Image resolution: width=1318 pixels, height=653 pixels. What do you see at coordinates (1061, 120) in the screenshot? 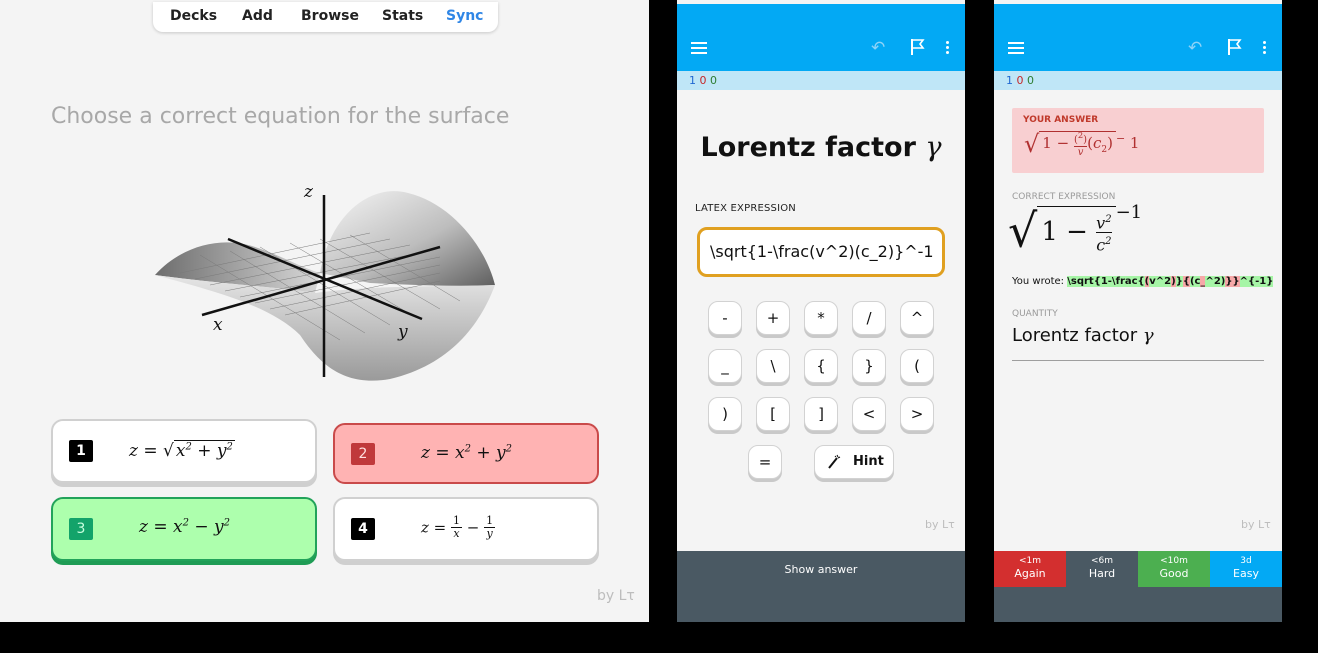
I see `your-answer-label: YOUR ANSWER` at bounding box center [1061, 120].